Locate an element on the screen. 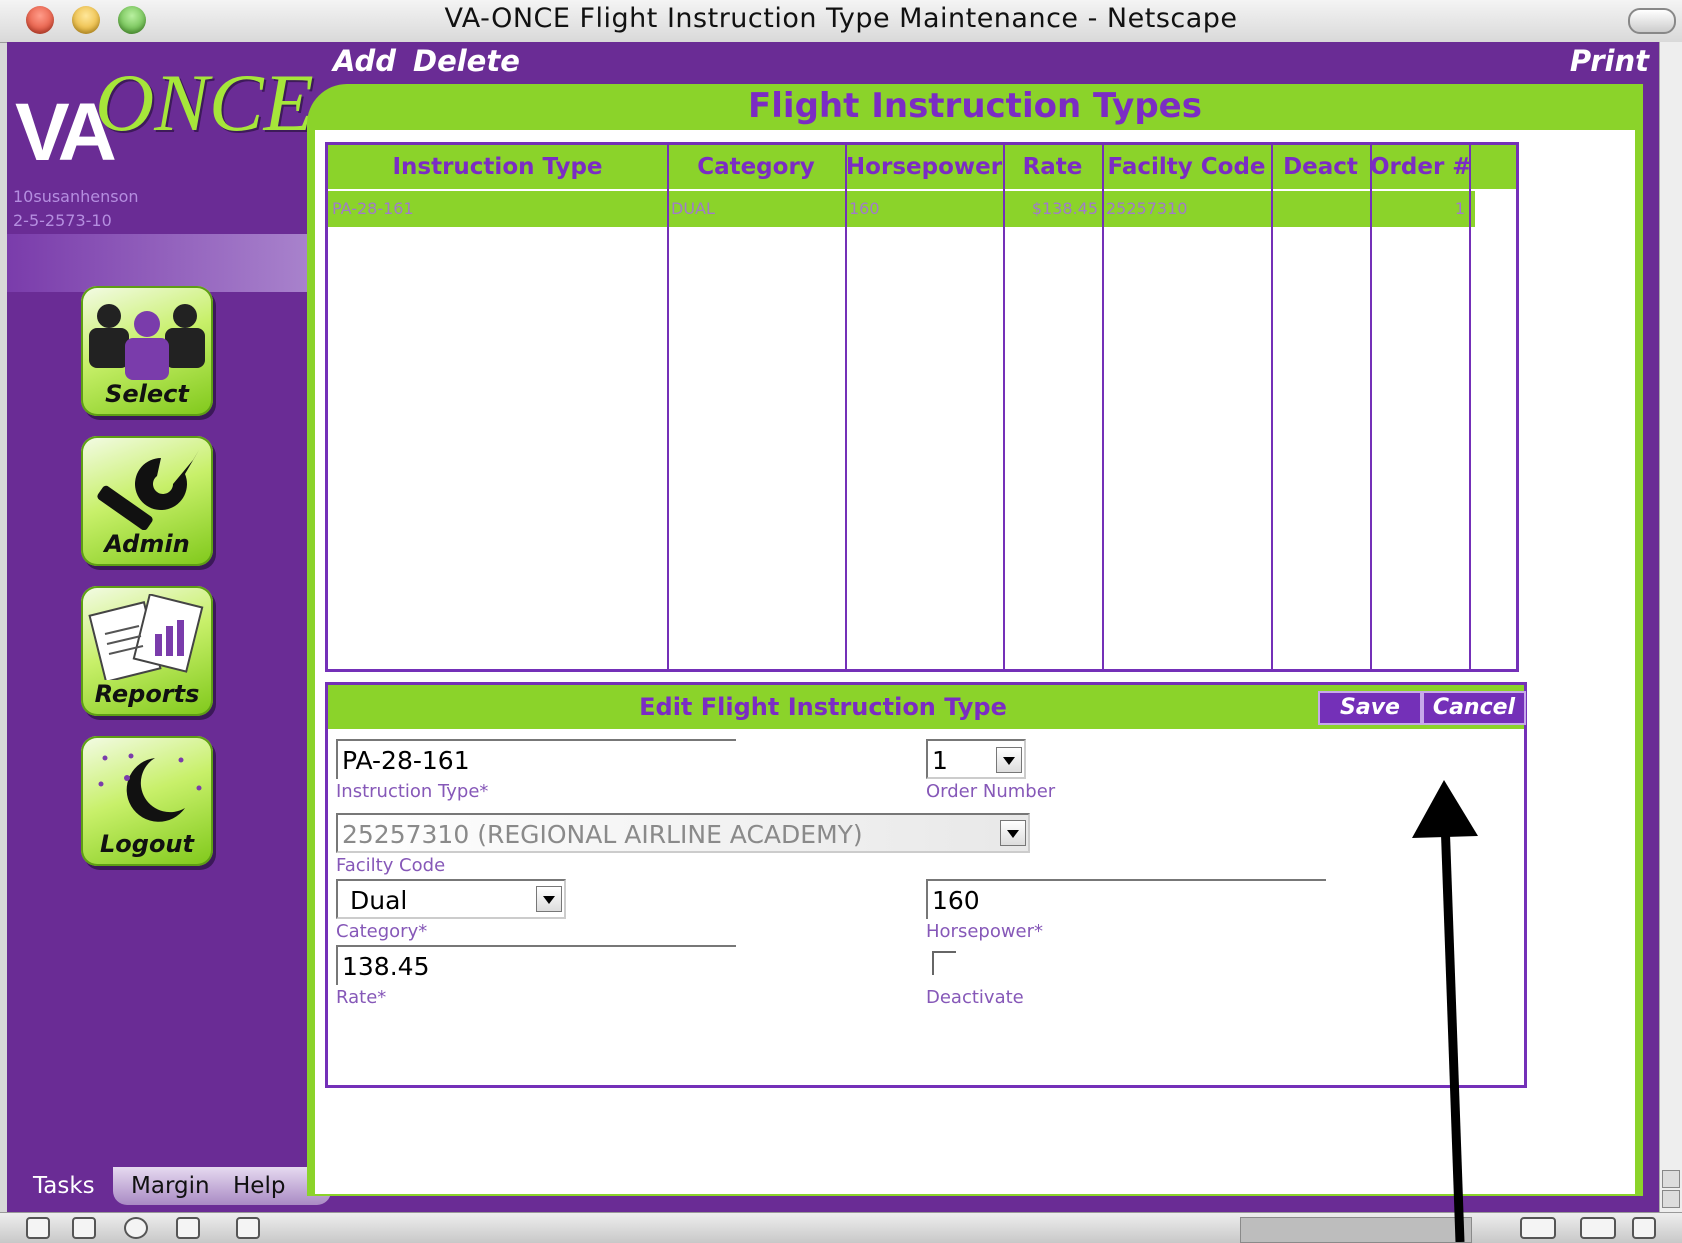 This screenshot has height=1243, width=1682. moon-icon is located at coordinates (150, 787).